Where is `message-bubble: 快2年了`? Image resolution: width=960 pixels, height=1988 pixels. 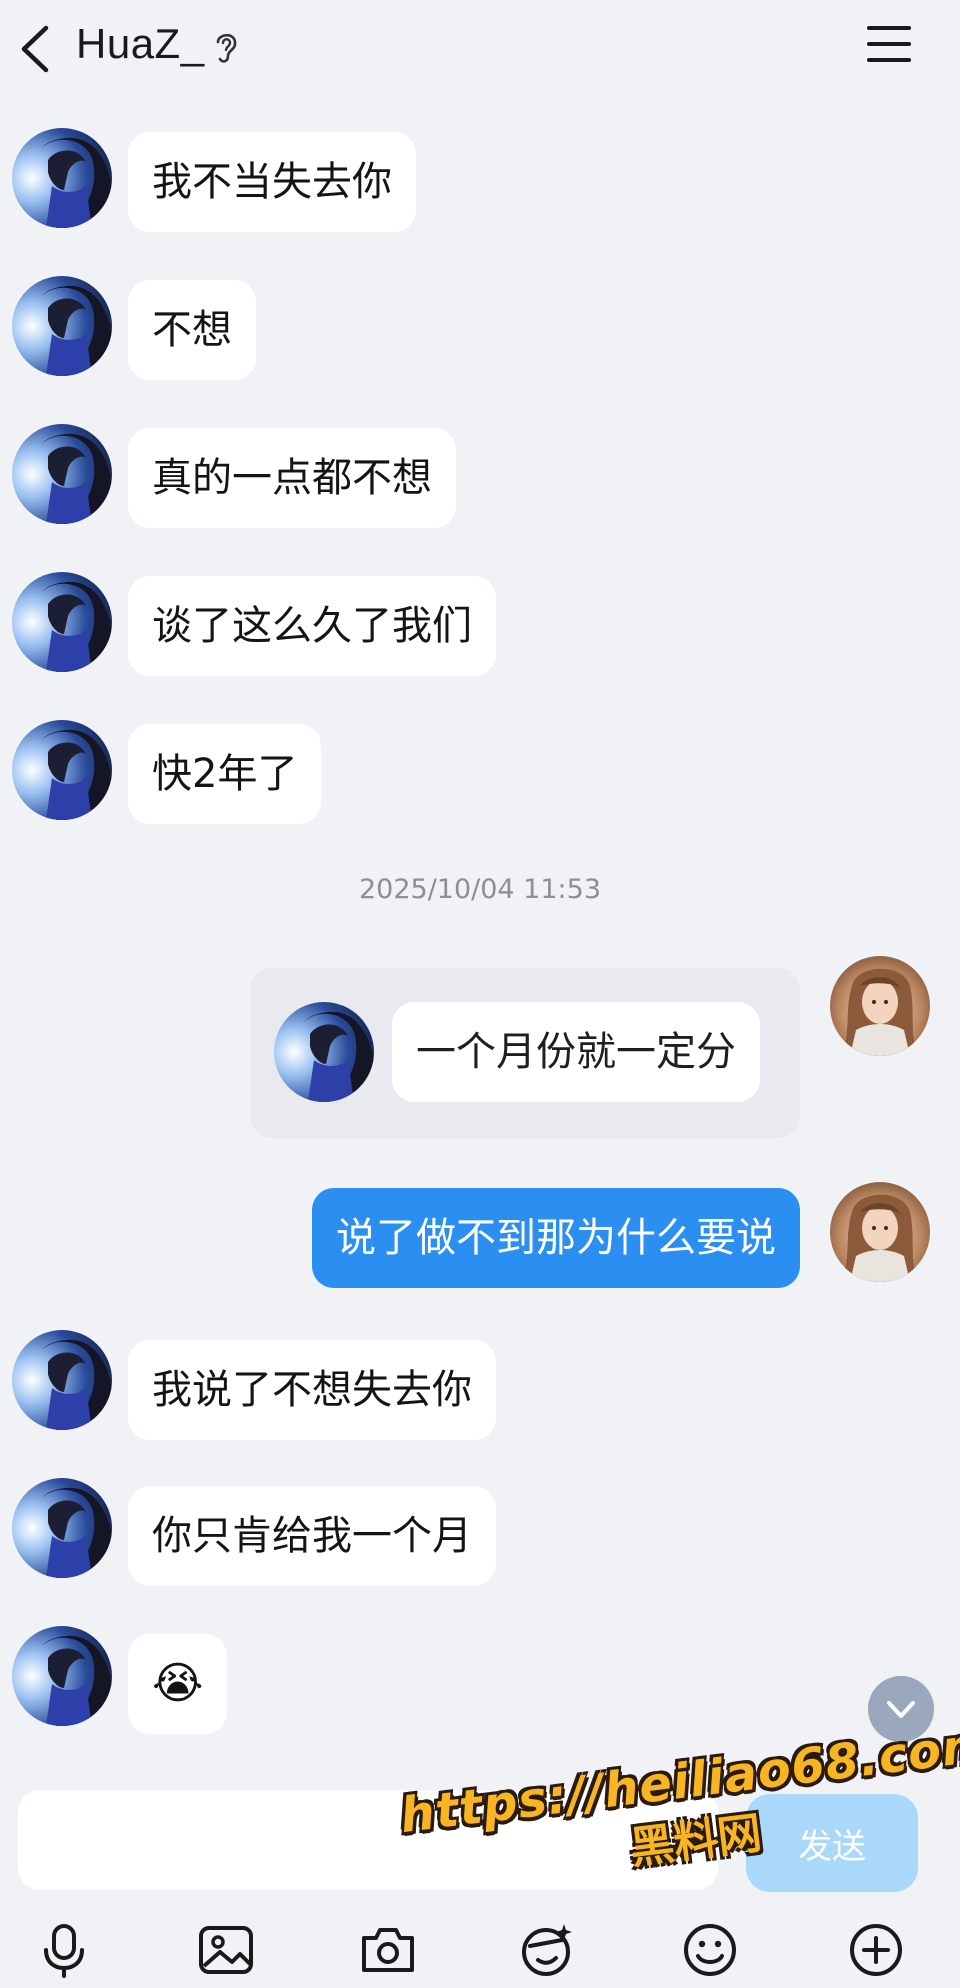
message-bubble: 快2年了 is located at coordinates (225, 774).